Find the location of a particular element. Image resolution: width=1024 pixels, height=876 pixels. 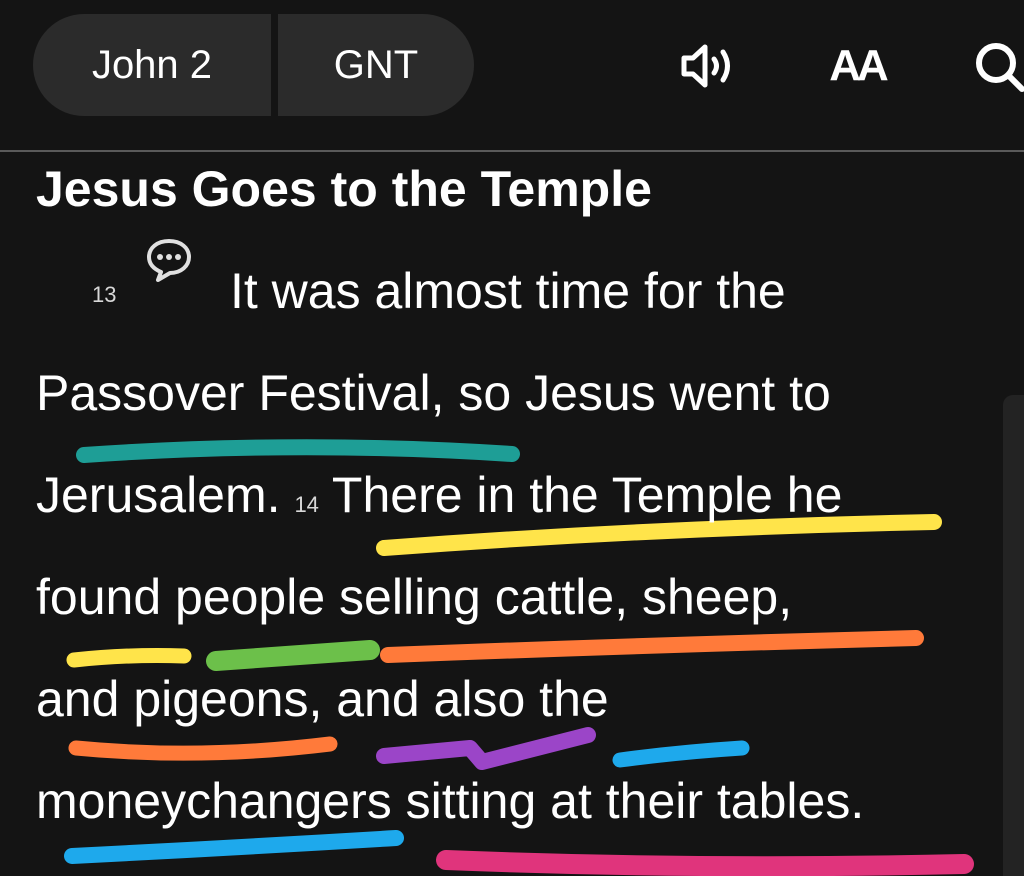

verse-line: Jerusalem. 14 There in the Temple he is located at coordinates (439, 500).